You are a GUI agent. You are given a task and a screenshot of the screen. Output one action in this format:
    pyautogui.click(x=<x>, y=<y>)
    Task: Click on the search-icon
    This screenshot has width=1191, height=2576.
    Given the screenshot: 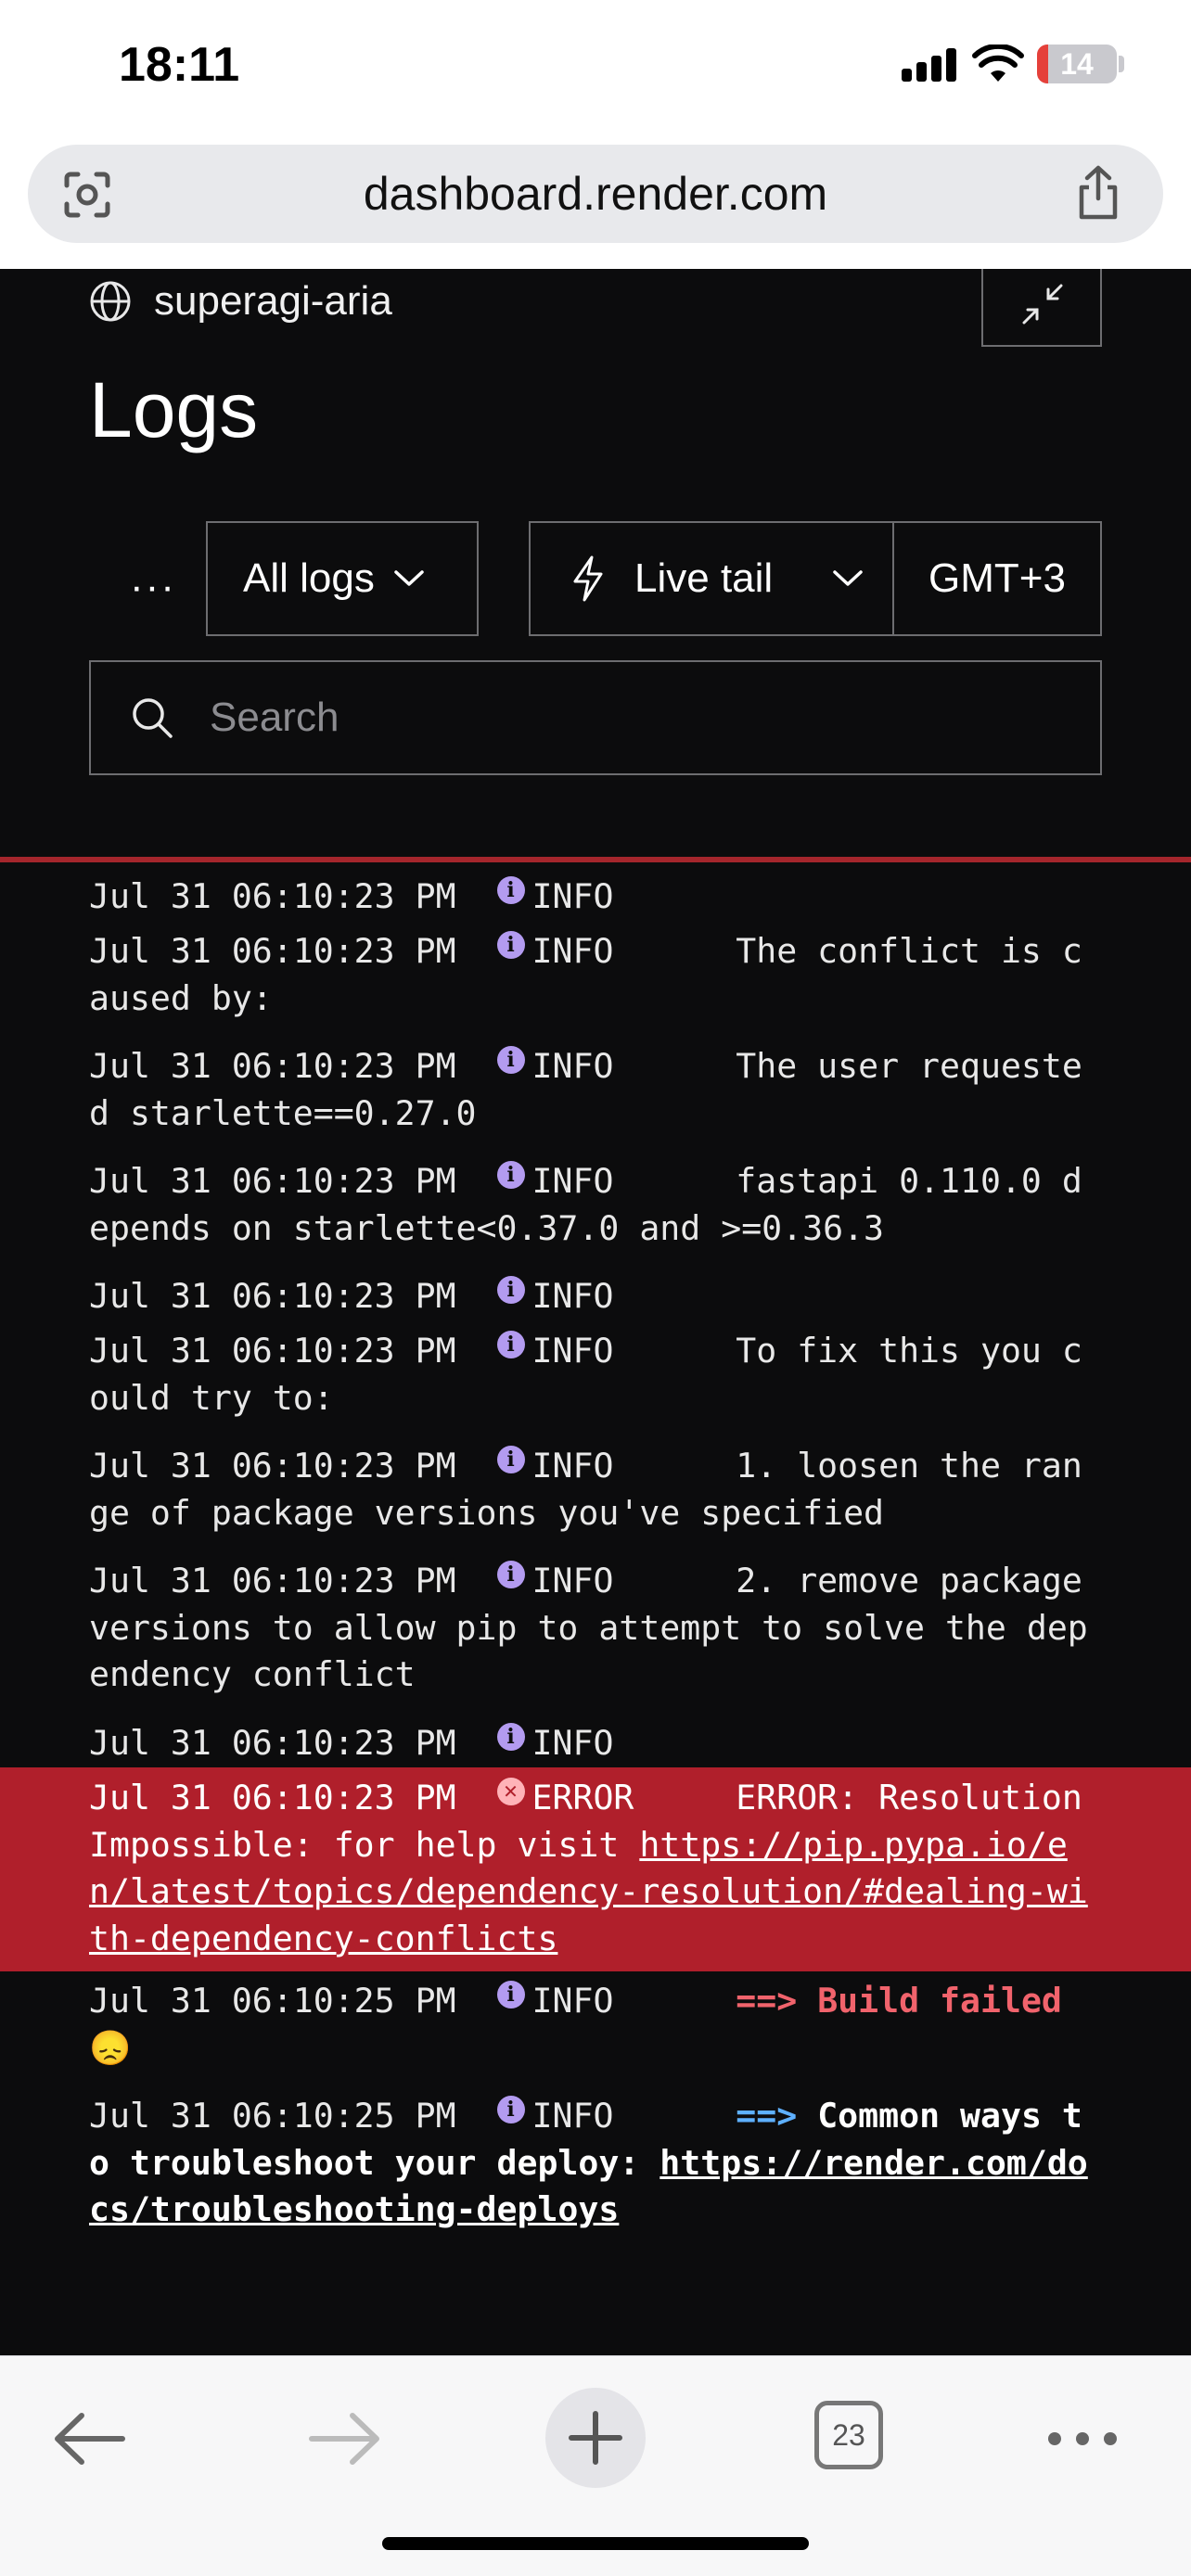 What is the action you would take?
    pyautogui.click(x=153, y=718)
    